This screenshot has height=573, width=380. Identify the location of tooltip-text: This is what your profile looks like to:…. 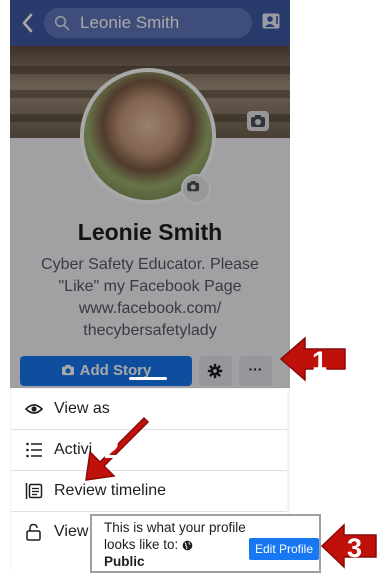
(179, 544).